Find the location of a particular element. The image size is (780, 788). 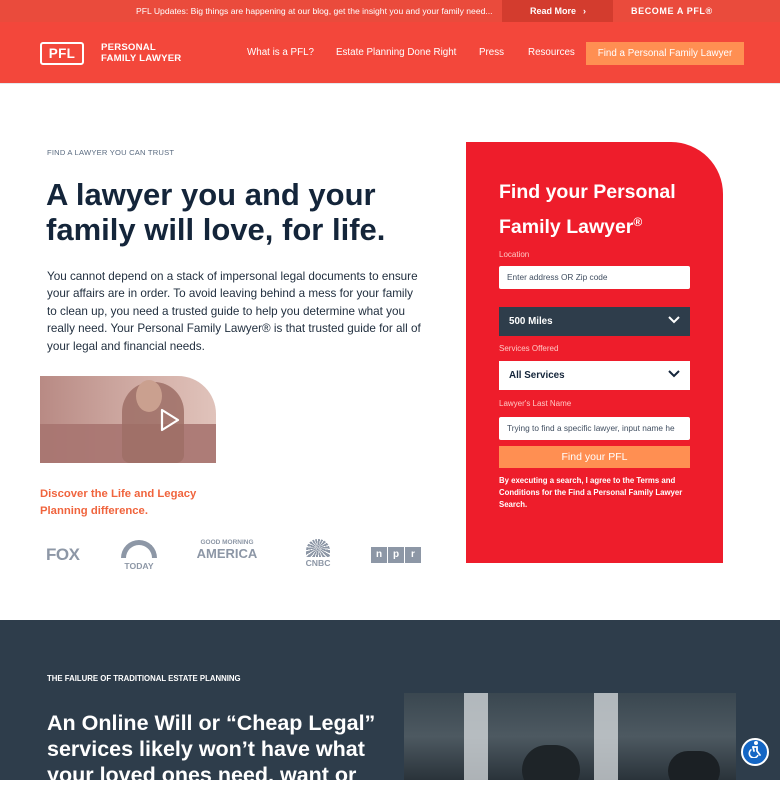

accessibility-icon is located at coordinates (755, 752).